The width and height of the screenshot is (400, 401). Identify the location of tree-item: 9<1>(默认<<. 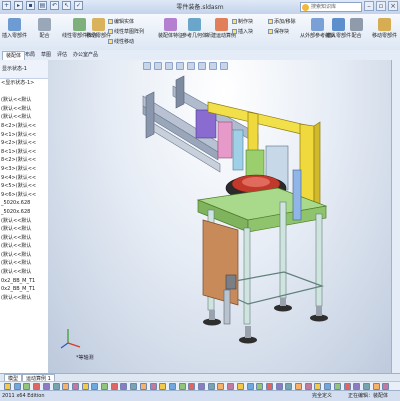
(24, 135).